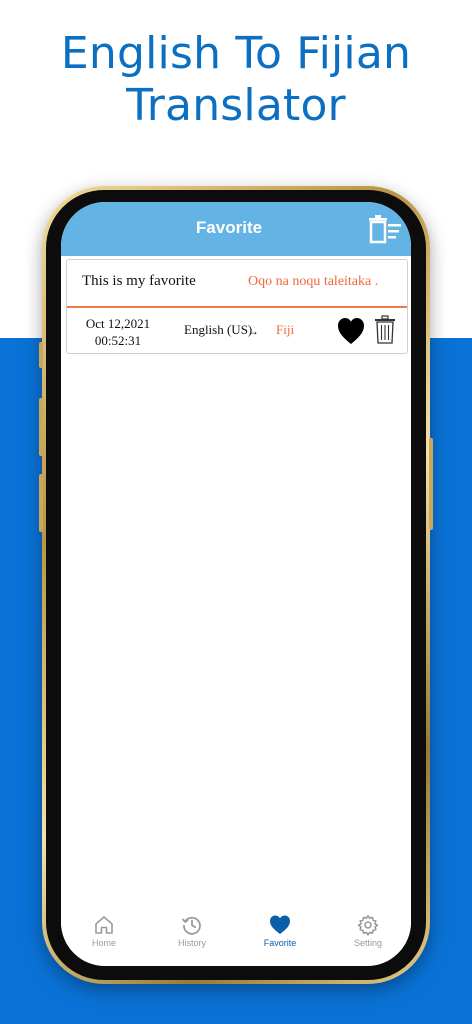 This screenshot has width=472, height=1024. Describe the element at coordinates (41, 427) in the screenshot. I see `volume-up-button` at that location.